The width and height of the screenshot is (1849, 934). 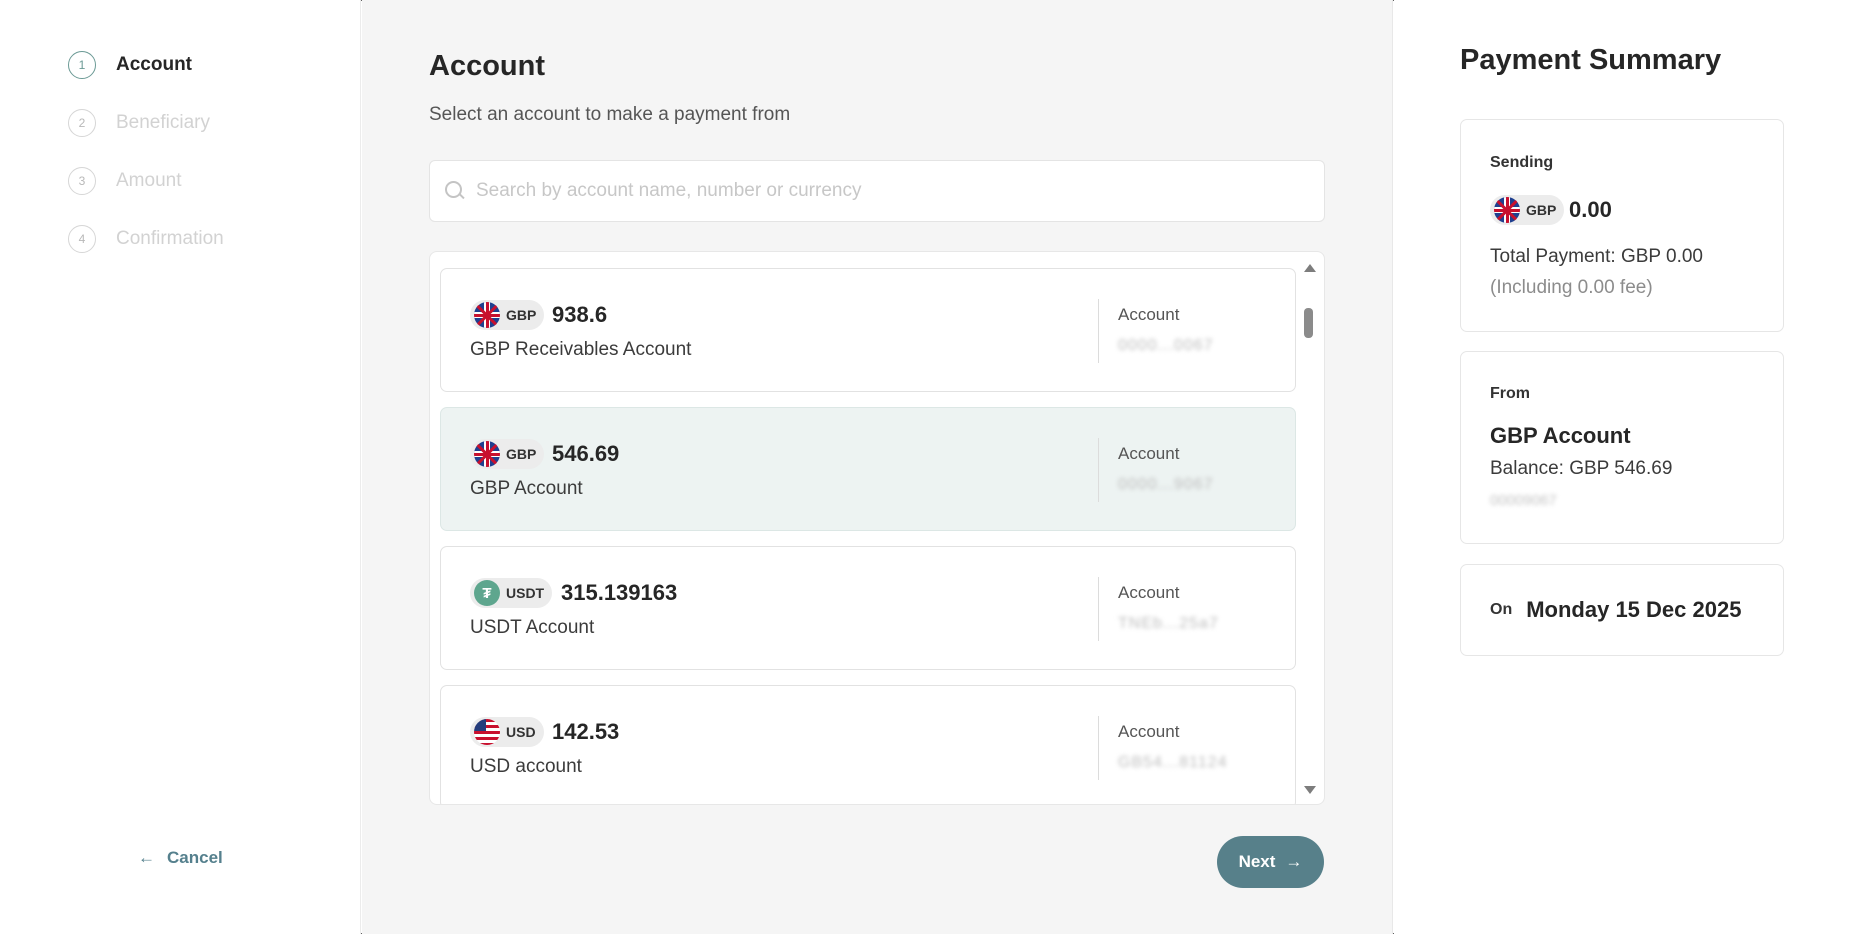 What do you see at coordinates (154, 64) in the screenshot?
I see `step-label: Account` at bounding box center [154, 64].